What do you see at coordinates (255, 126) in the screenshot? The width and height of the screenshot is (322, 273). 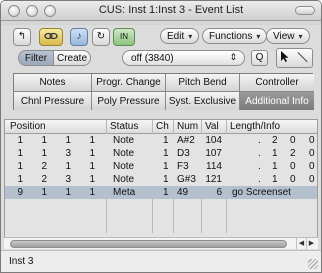 I see `column-header-length-info: Length/Info` at bounding box center [255, 126].